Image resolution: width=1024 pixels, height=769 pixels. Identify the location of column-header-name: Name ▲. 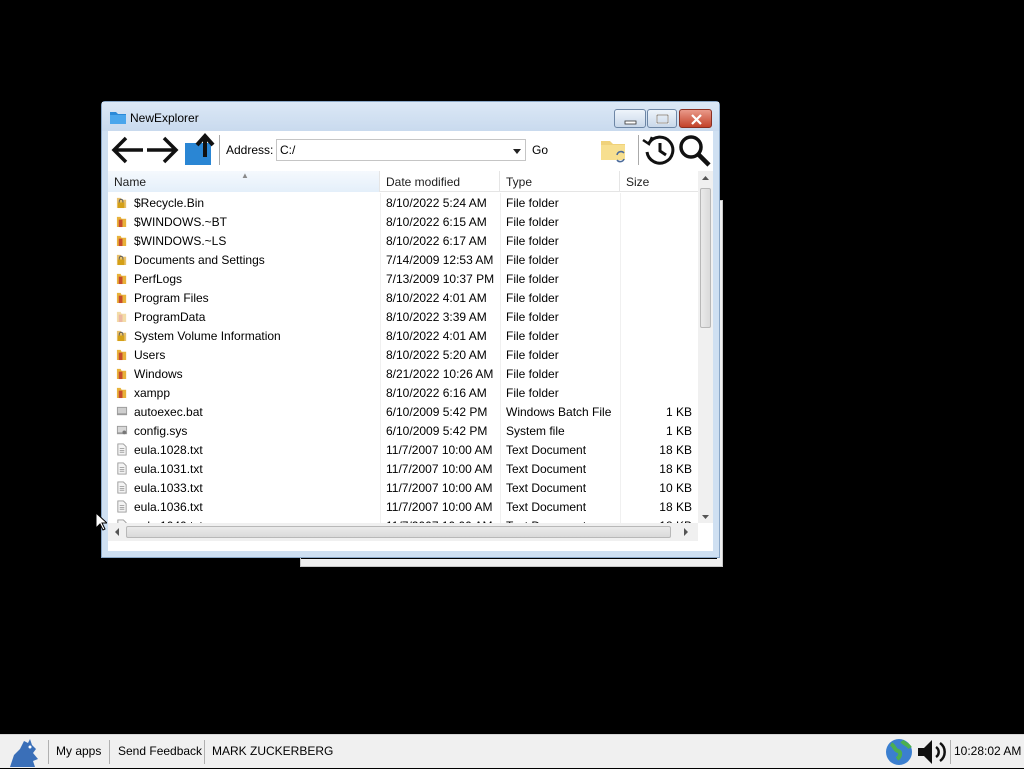
(244, 181).